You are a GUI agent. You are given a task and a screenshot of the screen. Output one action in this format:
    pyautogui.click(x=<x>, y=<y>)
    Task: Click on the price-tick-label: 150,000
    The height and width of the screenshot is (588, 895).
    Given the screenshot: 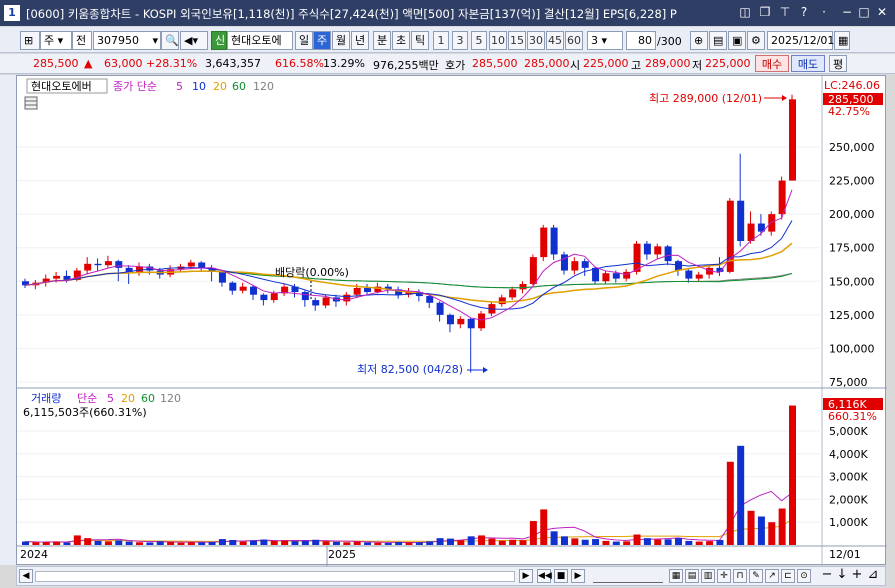 What is the action you would take?
    pyautogui.click(x=852, y=281)
    